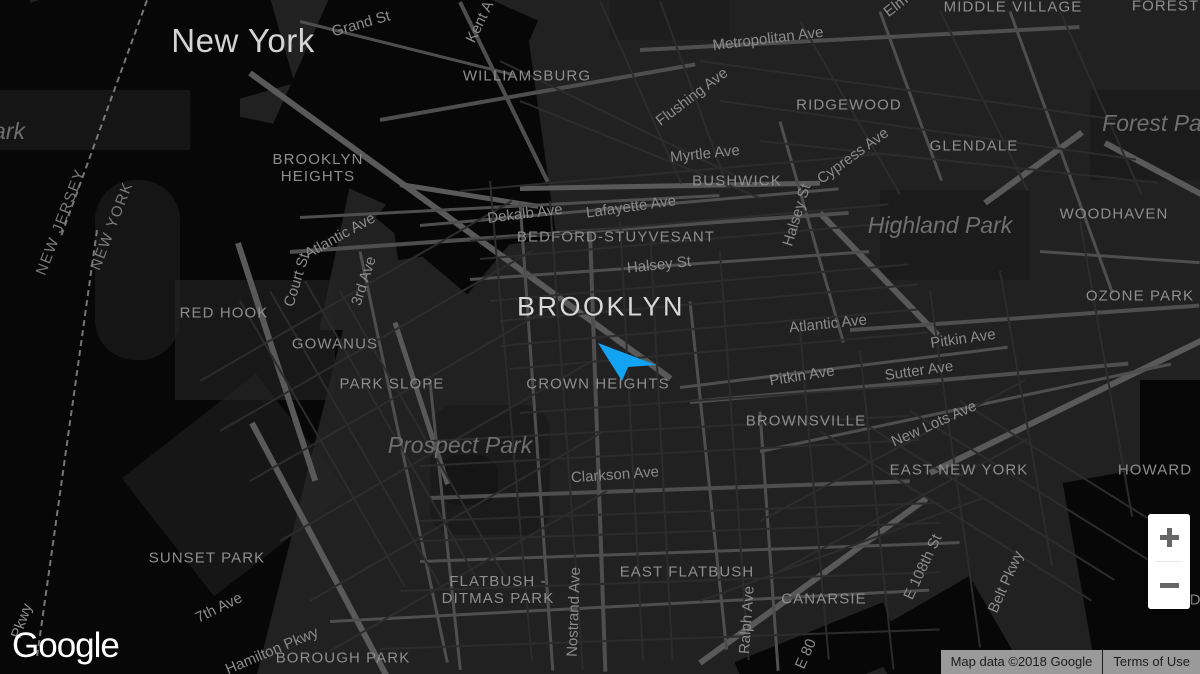 Image resolution: width=1200 pixels, height=674 pixels. I want to click on terms-of-use-link: Terms of Use, so click(1151, 662).